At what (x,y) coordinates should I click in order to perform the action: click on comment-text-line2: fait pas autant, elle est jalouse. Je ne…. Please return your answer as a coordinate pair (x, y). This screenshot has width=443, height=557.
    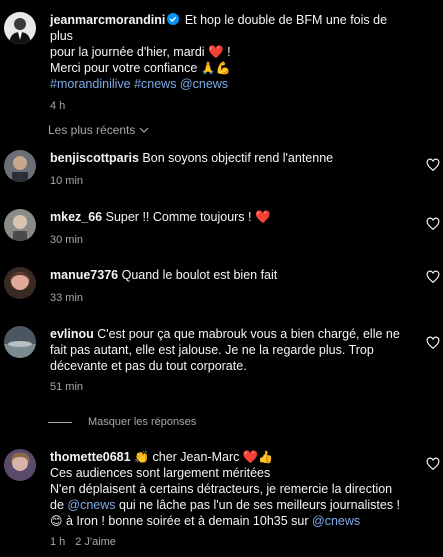
    Looking at the image, I should click on (212, 350).